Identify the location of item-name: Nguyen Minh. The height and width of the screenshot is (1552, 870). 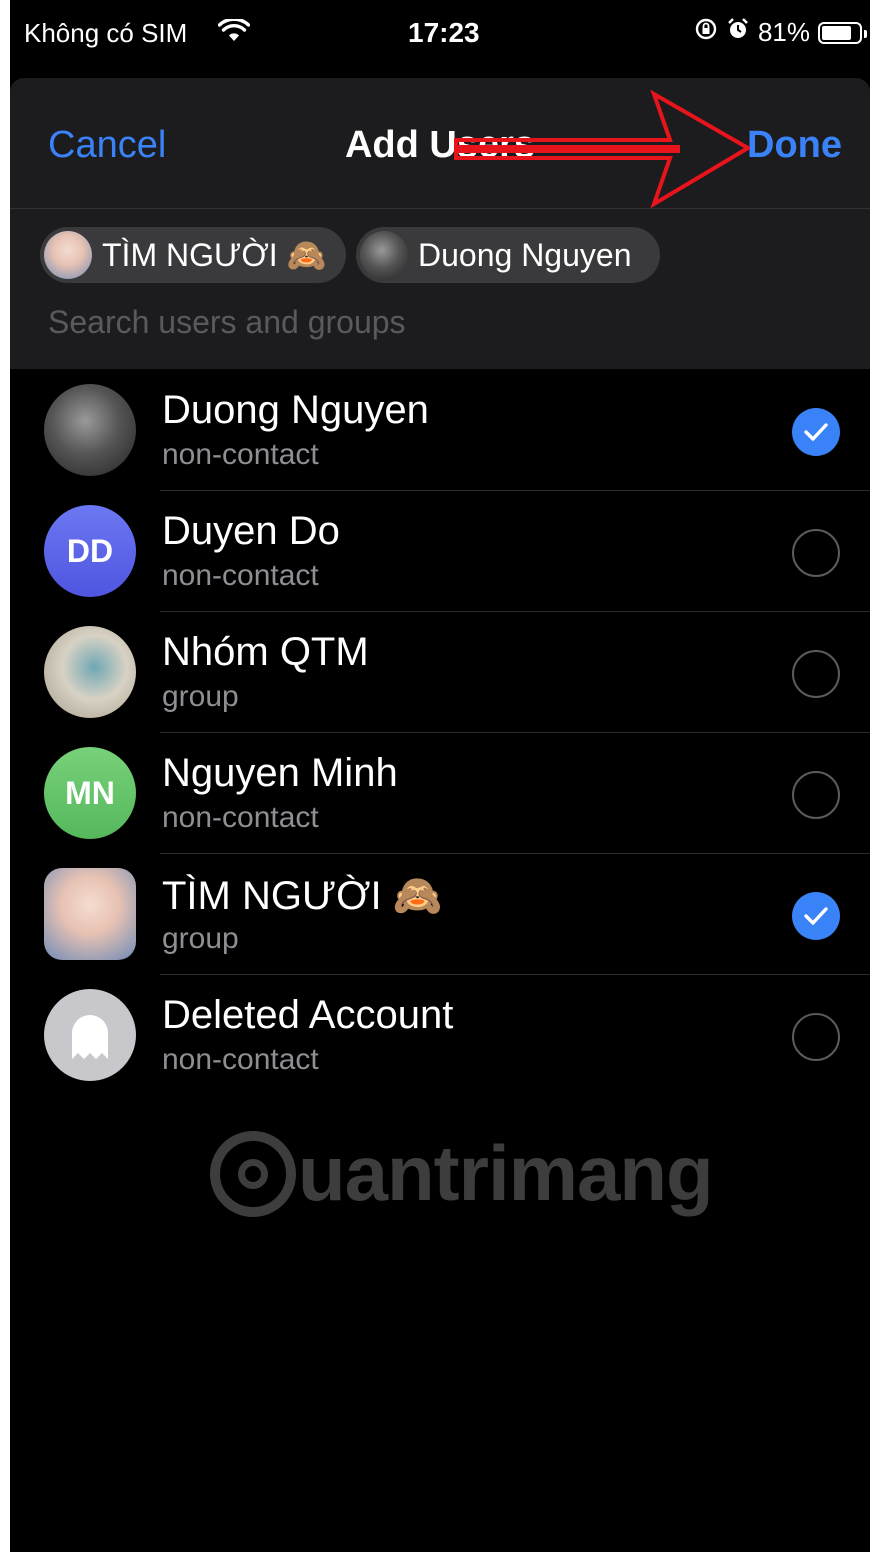
(280, 773).